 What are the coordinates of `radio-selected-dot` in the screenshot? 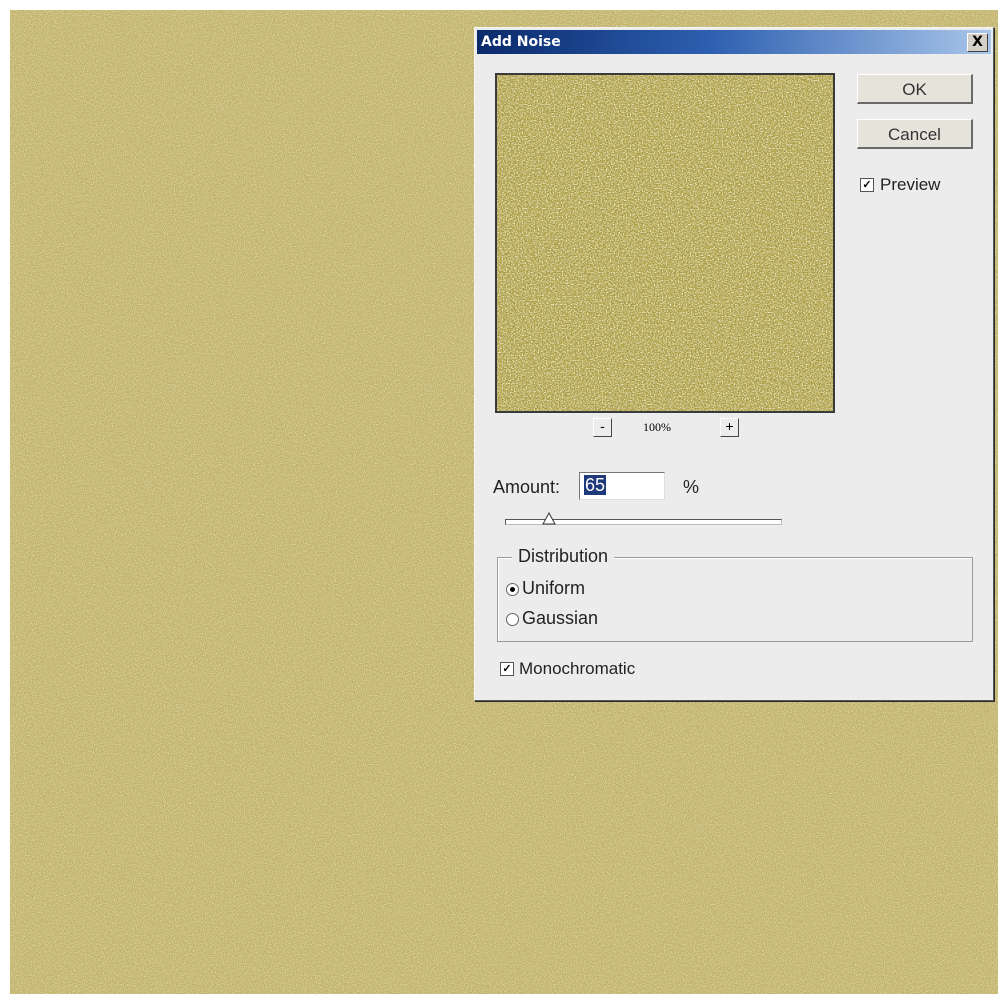 It's located at (512, 589).